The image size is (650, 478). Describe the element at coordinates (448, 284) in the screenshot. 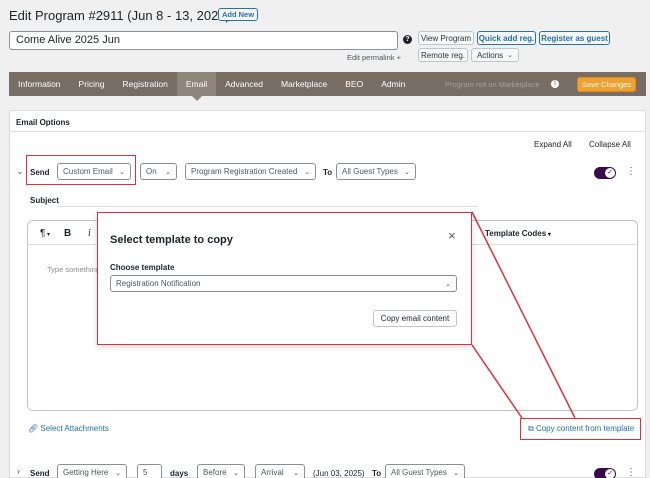

I see `chevron-down-icon: ⌄` at that location.